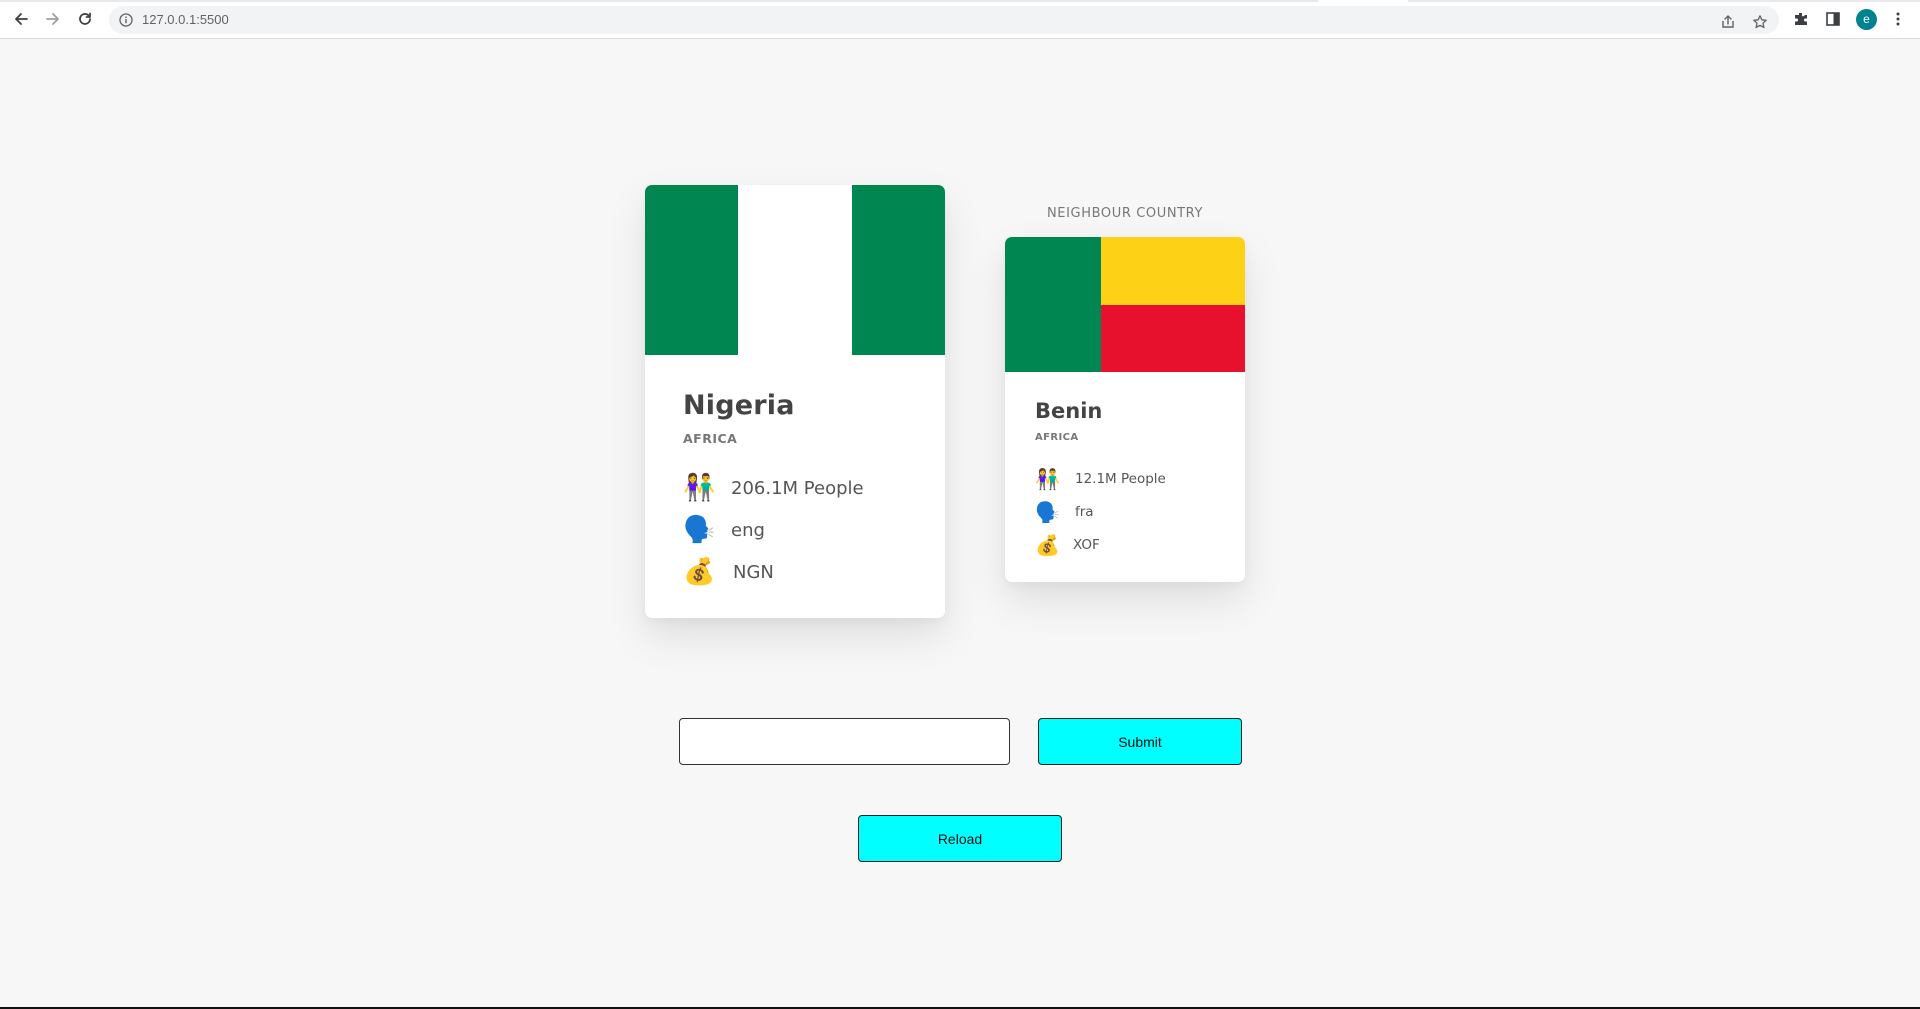  I want to click on population-row: 👫 206.1M People, so click(773, 488).